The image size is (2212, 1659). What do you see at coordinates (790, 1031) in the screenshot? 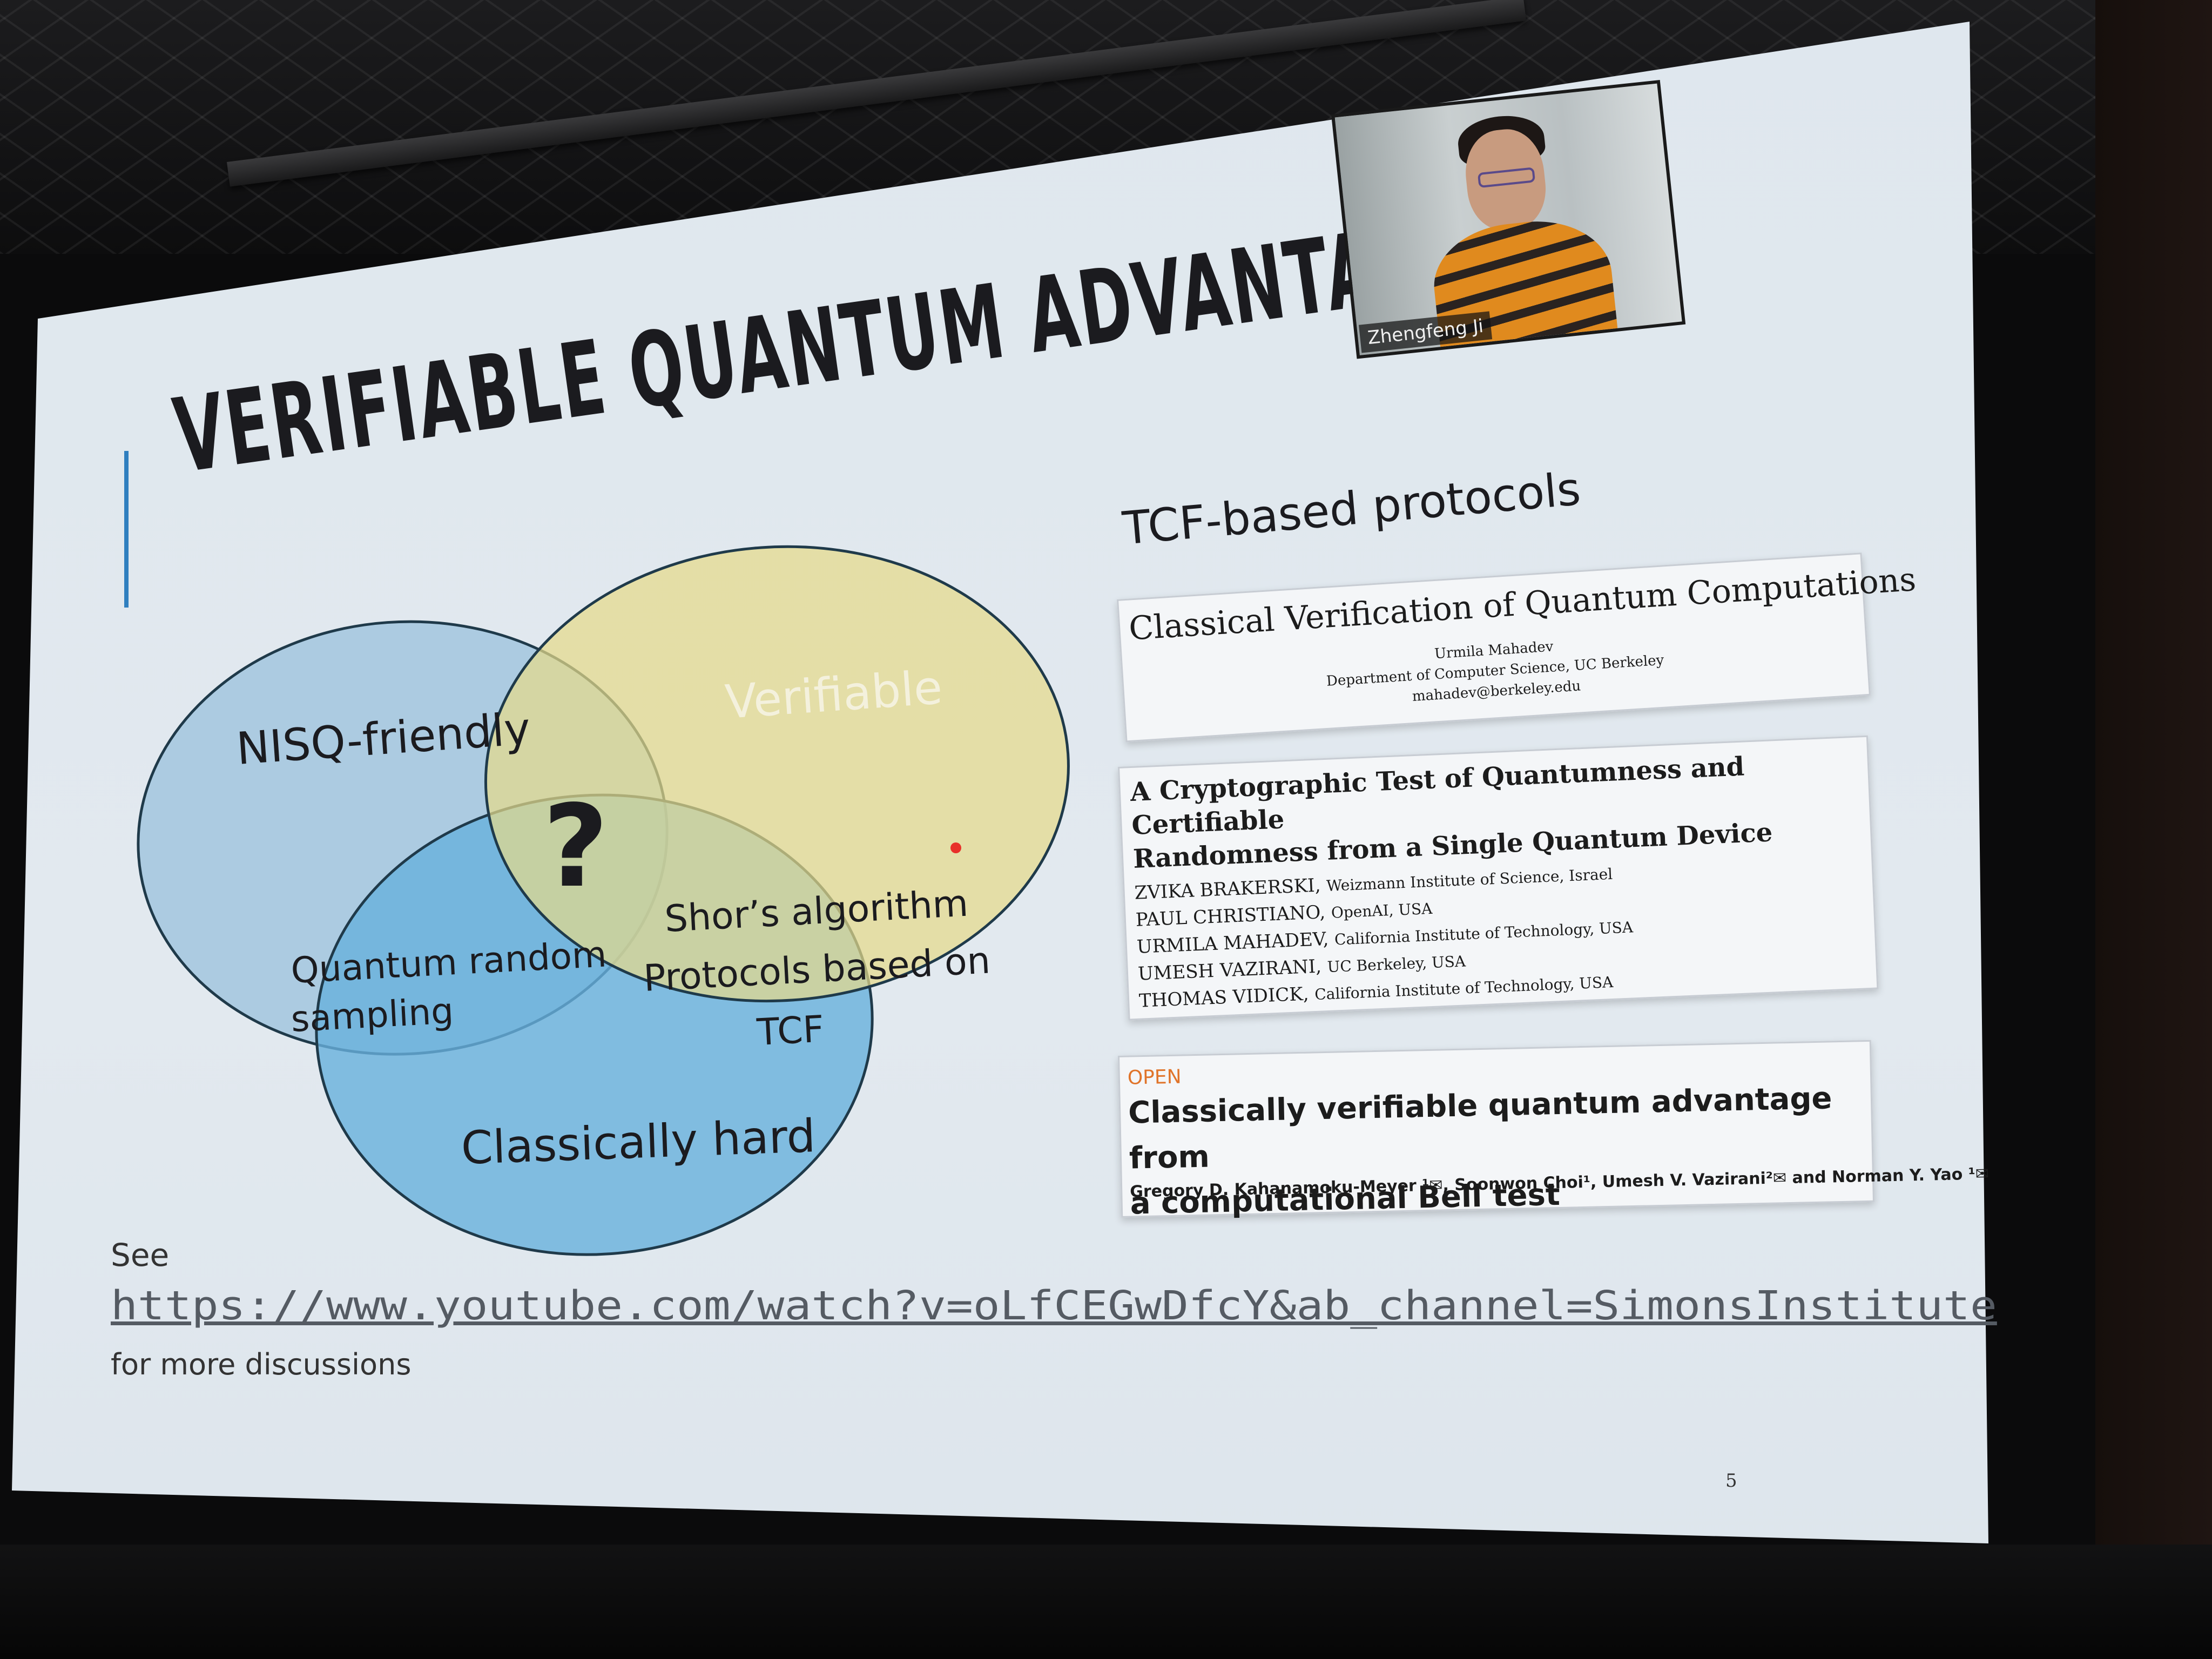
I see `shor-label-3: TCF` at bounding box center [790, 1031].